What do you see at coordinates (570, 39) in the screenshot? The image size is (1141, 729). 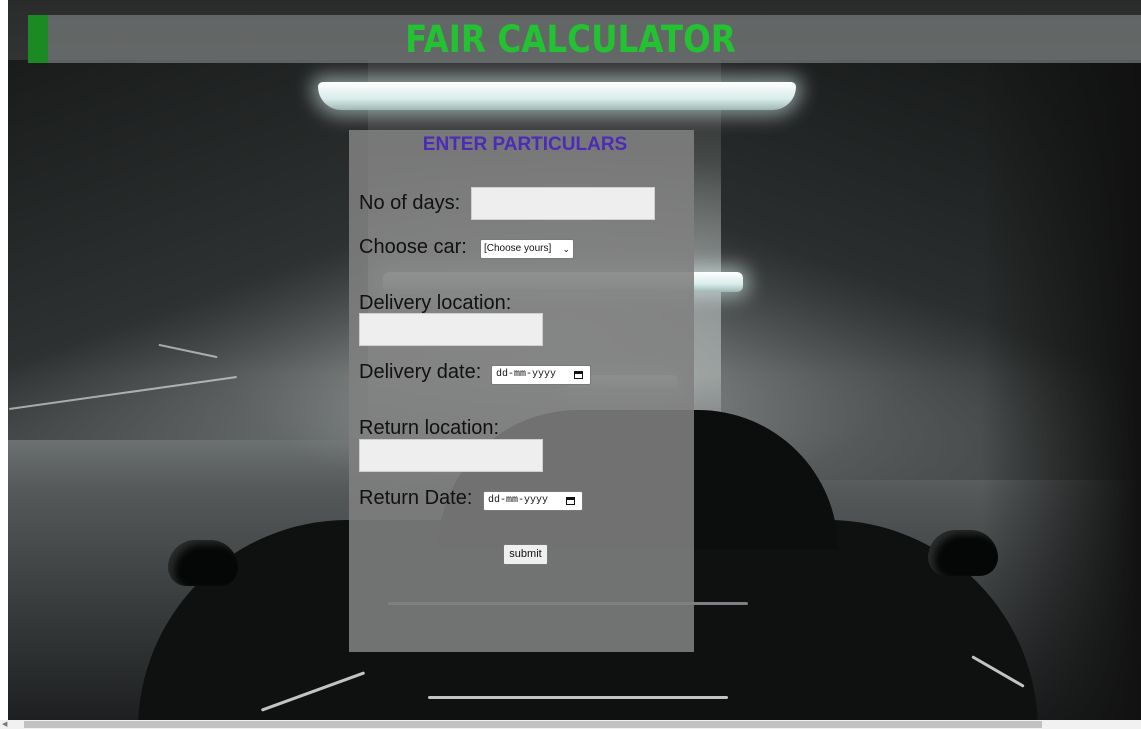 I see `page-title: FAIR CALCULATOR` at bounding box center [570, 39].